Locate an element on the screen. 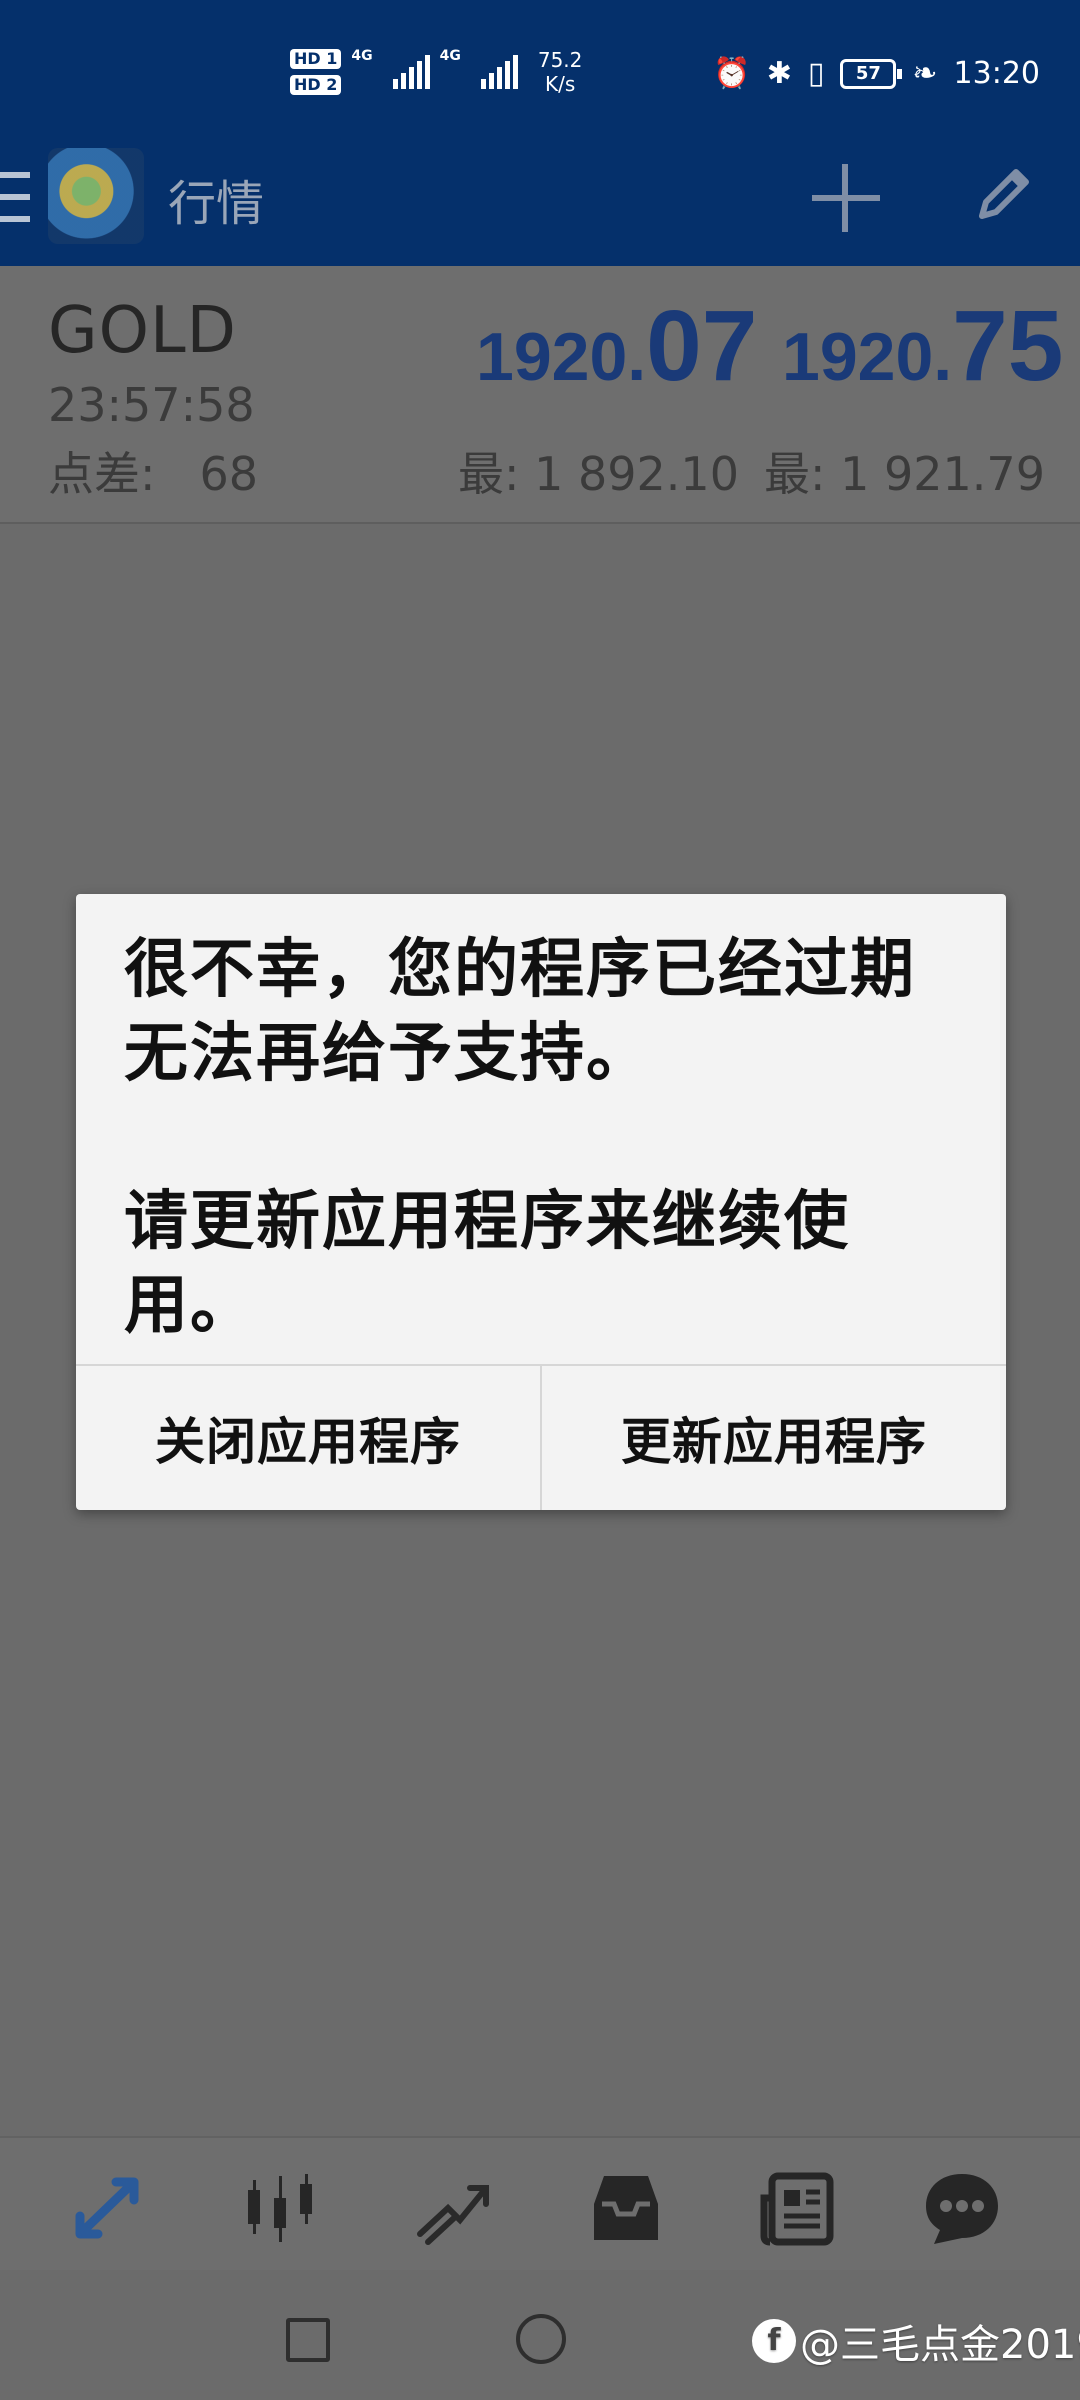 The image size is (1080, 2400). vibrate-icon: ▯ is located at coordinates (816, 73).